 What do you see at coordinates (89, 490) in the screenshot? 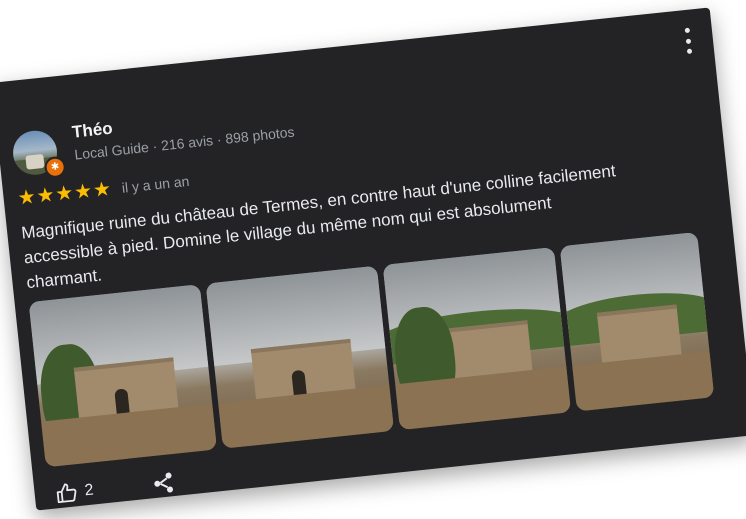
I see `like-count: 2` at bounding box center [89, 490].